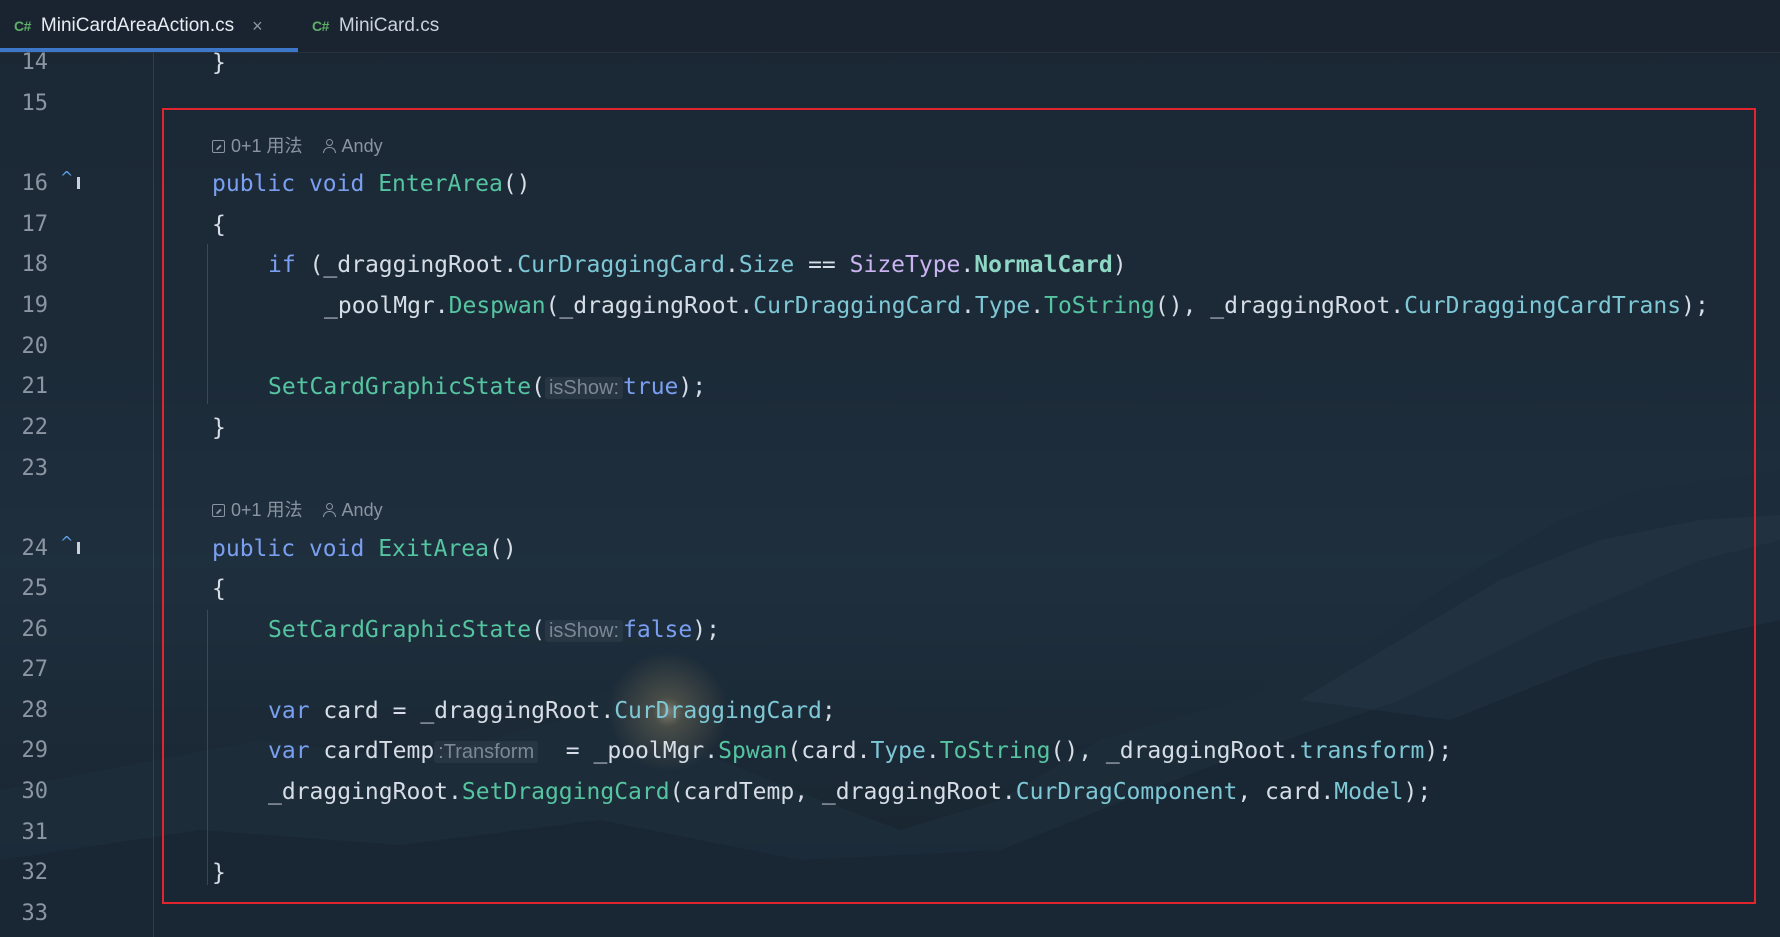 Image resolution: width=1780 pixels, height=937 pixels. What do you see at coordinates (35, 386) in the screenshot?
I see `line-number: 21` at bounding box center [35, 386].